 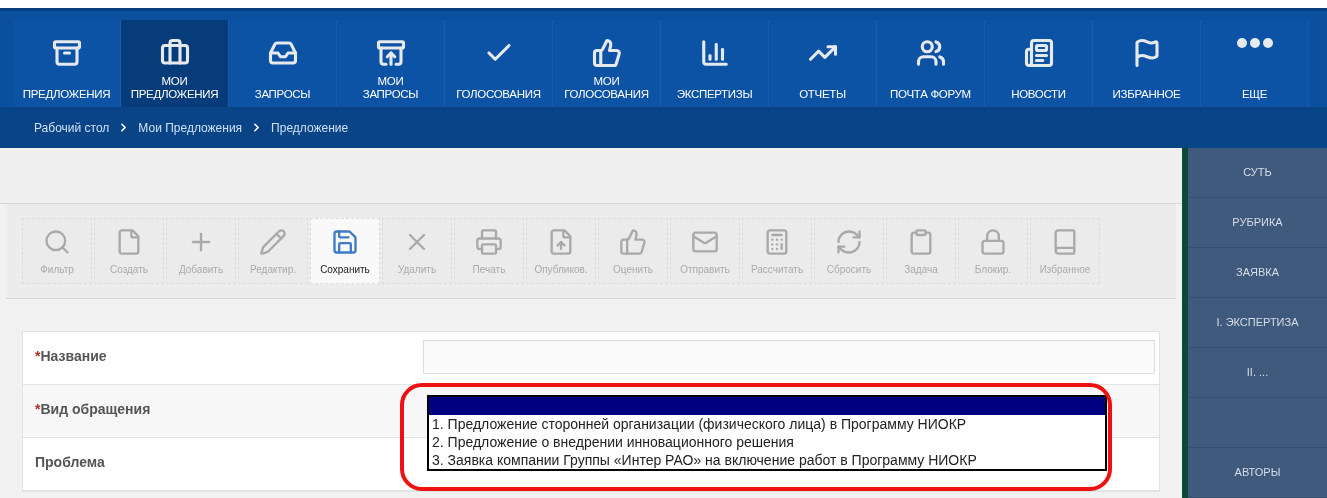 What do you see at coordinates (993, 242) in the screenshot?
I see `lock-icon` at bounding box center [993, 242].